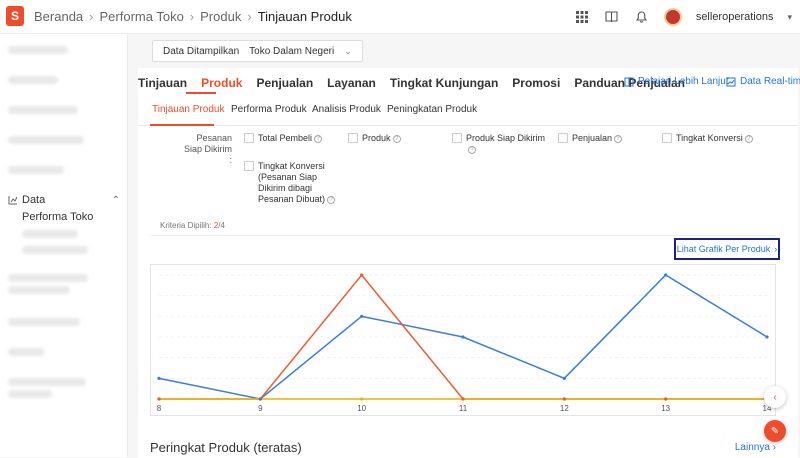 This screenshot has width=800, height=458. Describe the element at coordinates (789, 17) in the screenshot. I see `chevron-down-icon: ▾` at that location.